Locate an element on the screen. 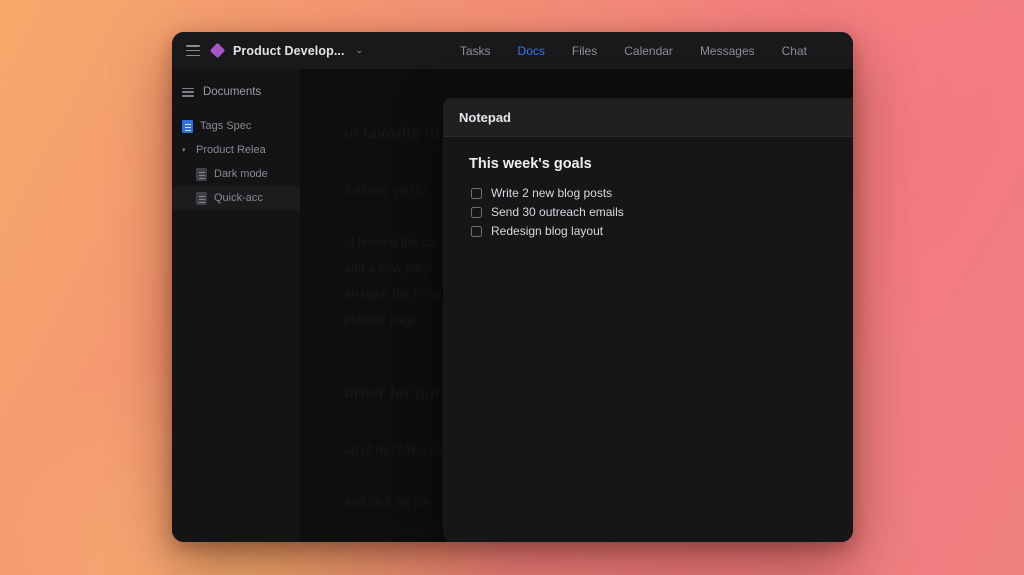  sidebar-item-label: Product Relea is located at coordinates (231, 150).